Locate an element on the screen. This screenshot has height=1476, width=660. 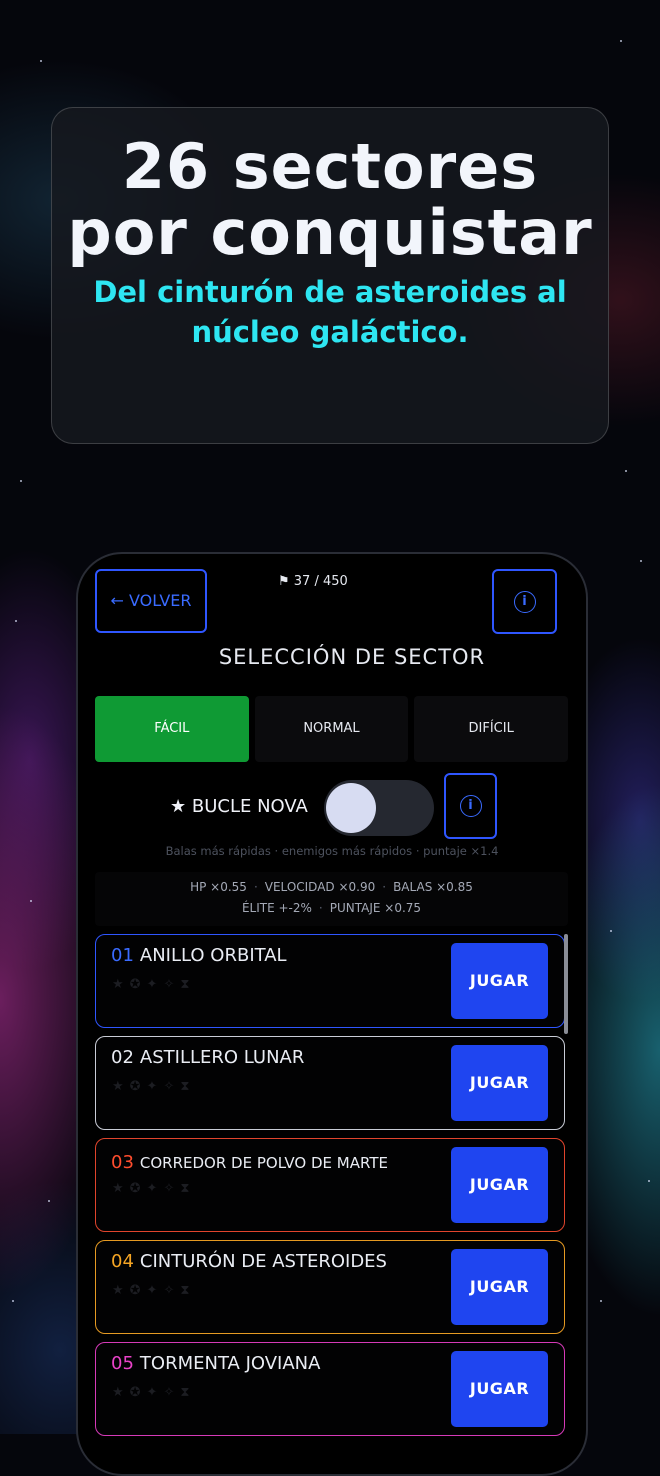
modifier-hp: HP ×0.55 is located at coordinates (218, 887).